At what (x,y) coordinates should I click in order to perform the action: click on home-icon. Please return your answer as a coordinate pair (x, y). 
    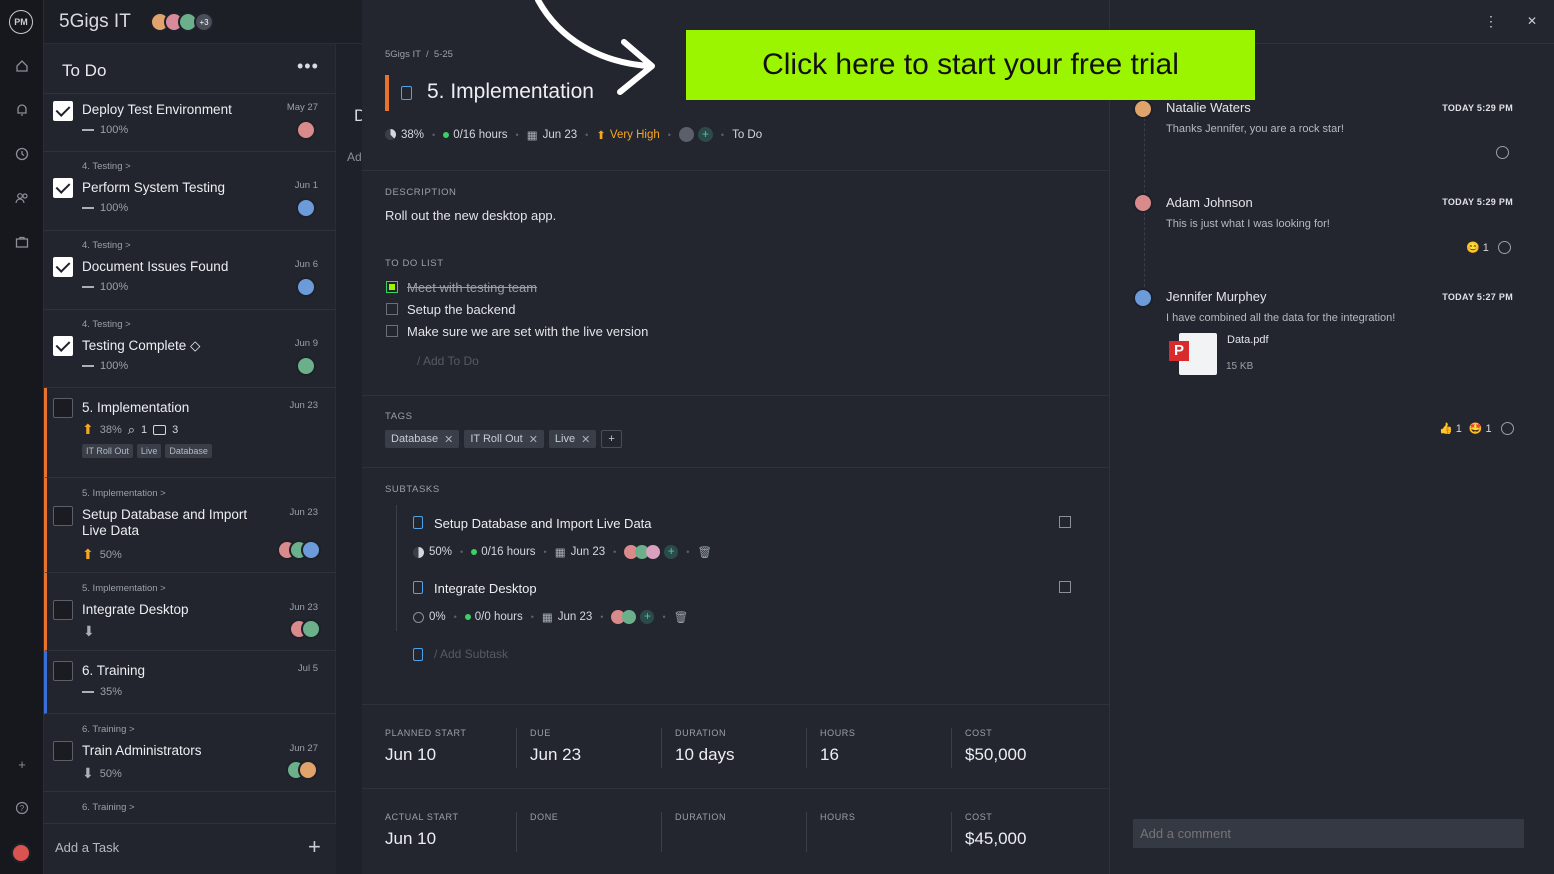
    Looking at the image, I should click on (22, 66).